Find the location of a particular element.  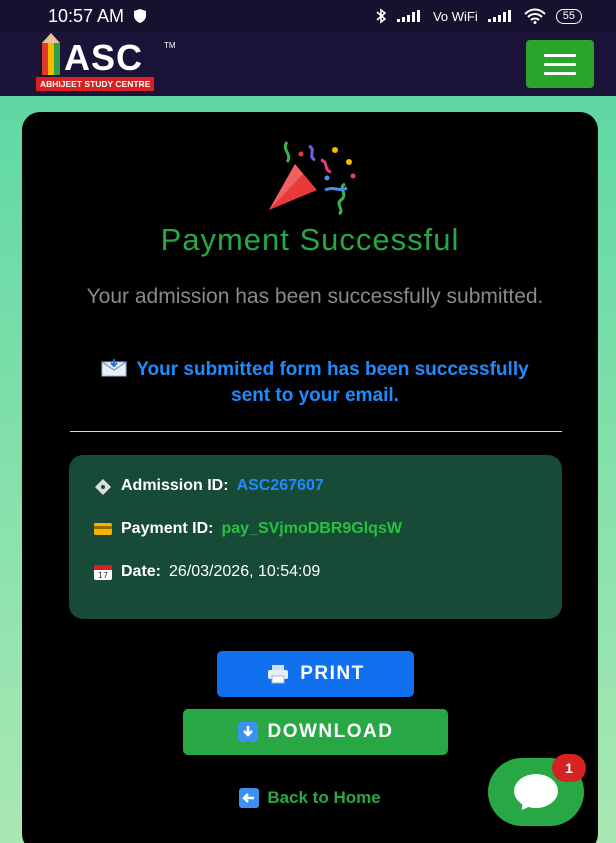

admission-id-label: Admission ID: is located at coordinates (175, 485).